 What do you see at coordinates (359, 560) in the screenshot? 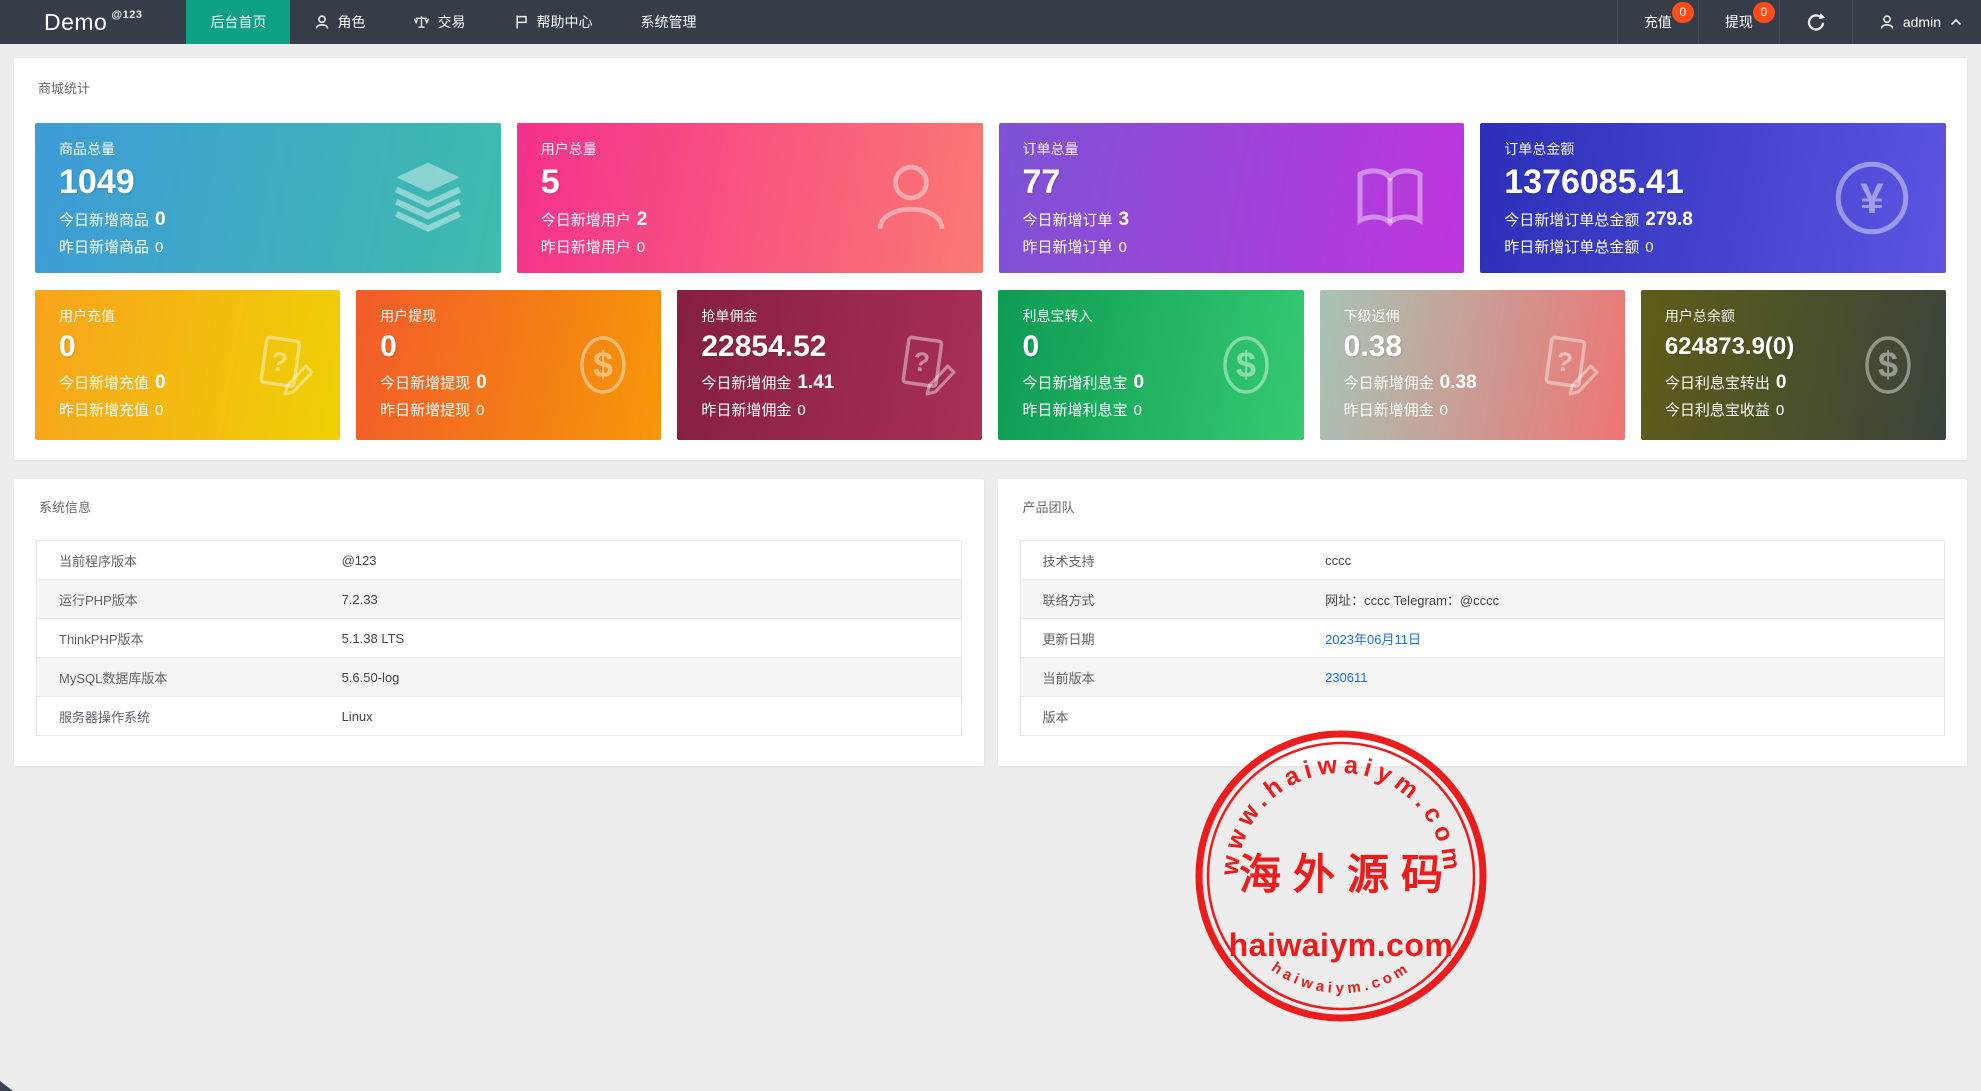
I see `row-value: @123` at bounding box center [359, 560].